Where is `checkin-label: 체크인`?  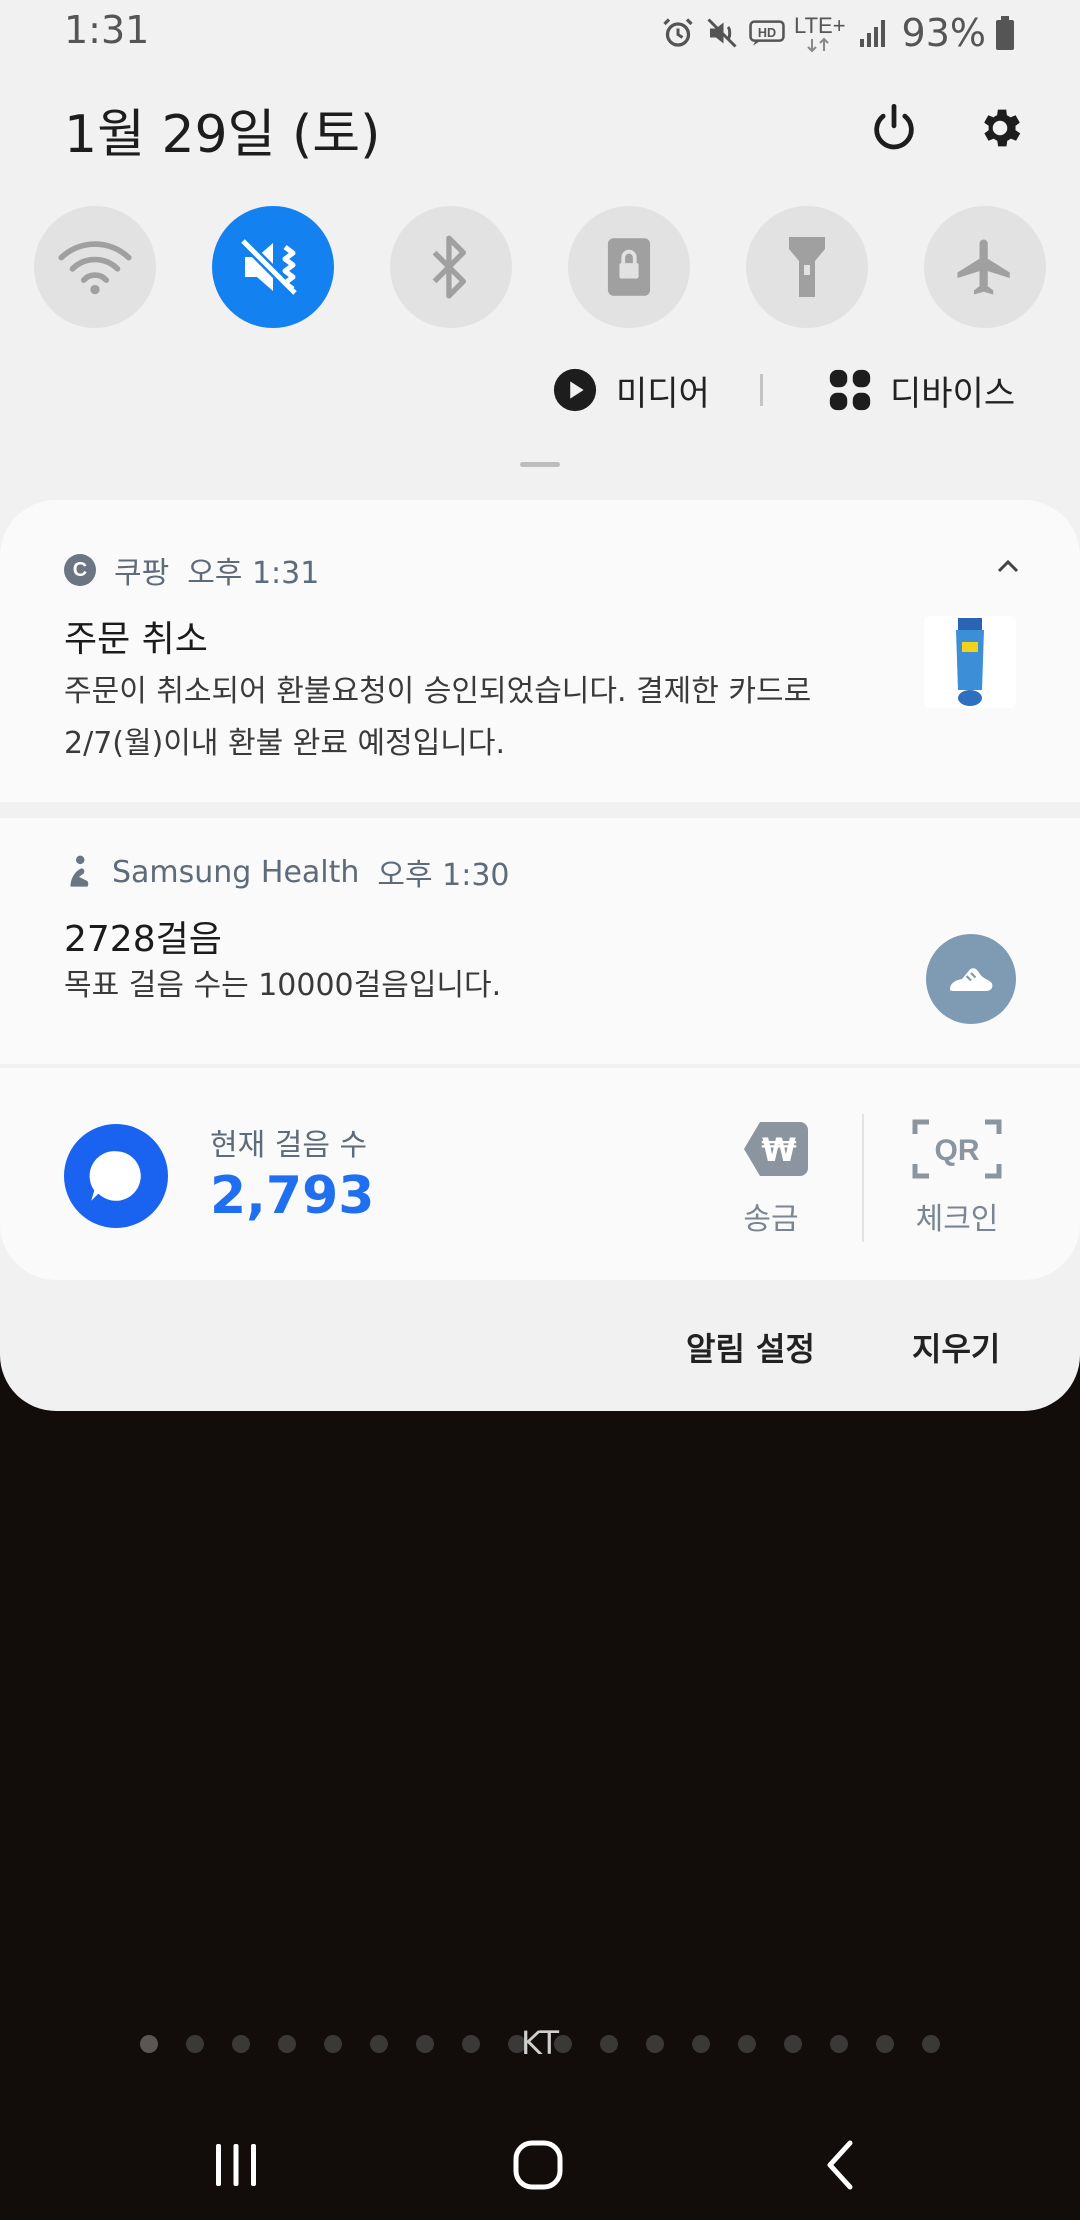 checkin-label: 체크인 is located at coordinates (957, 1219).